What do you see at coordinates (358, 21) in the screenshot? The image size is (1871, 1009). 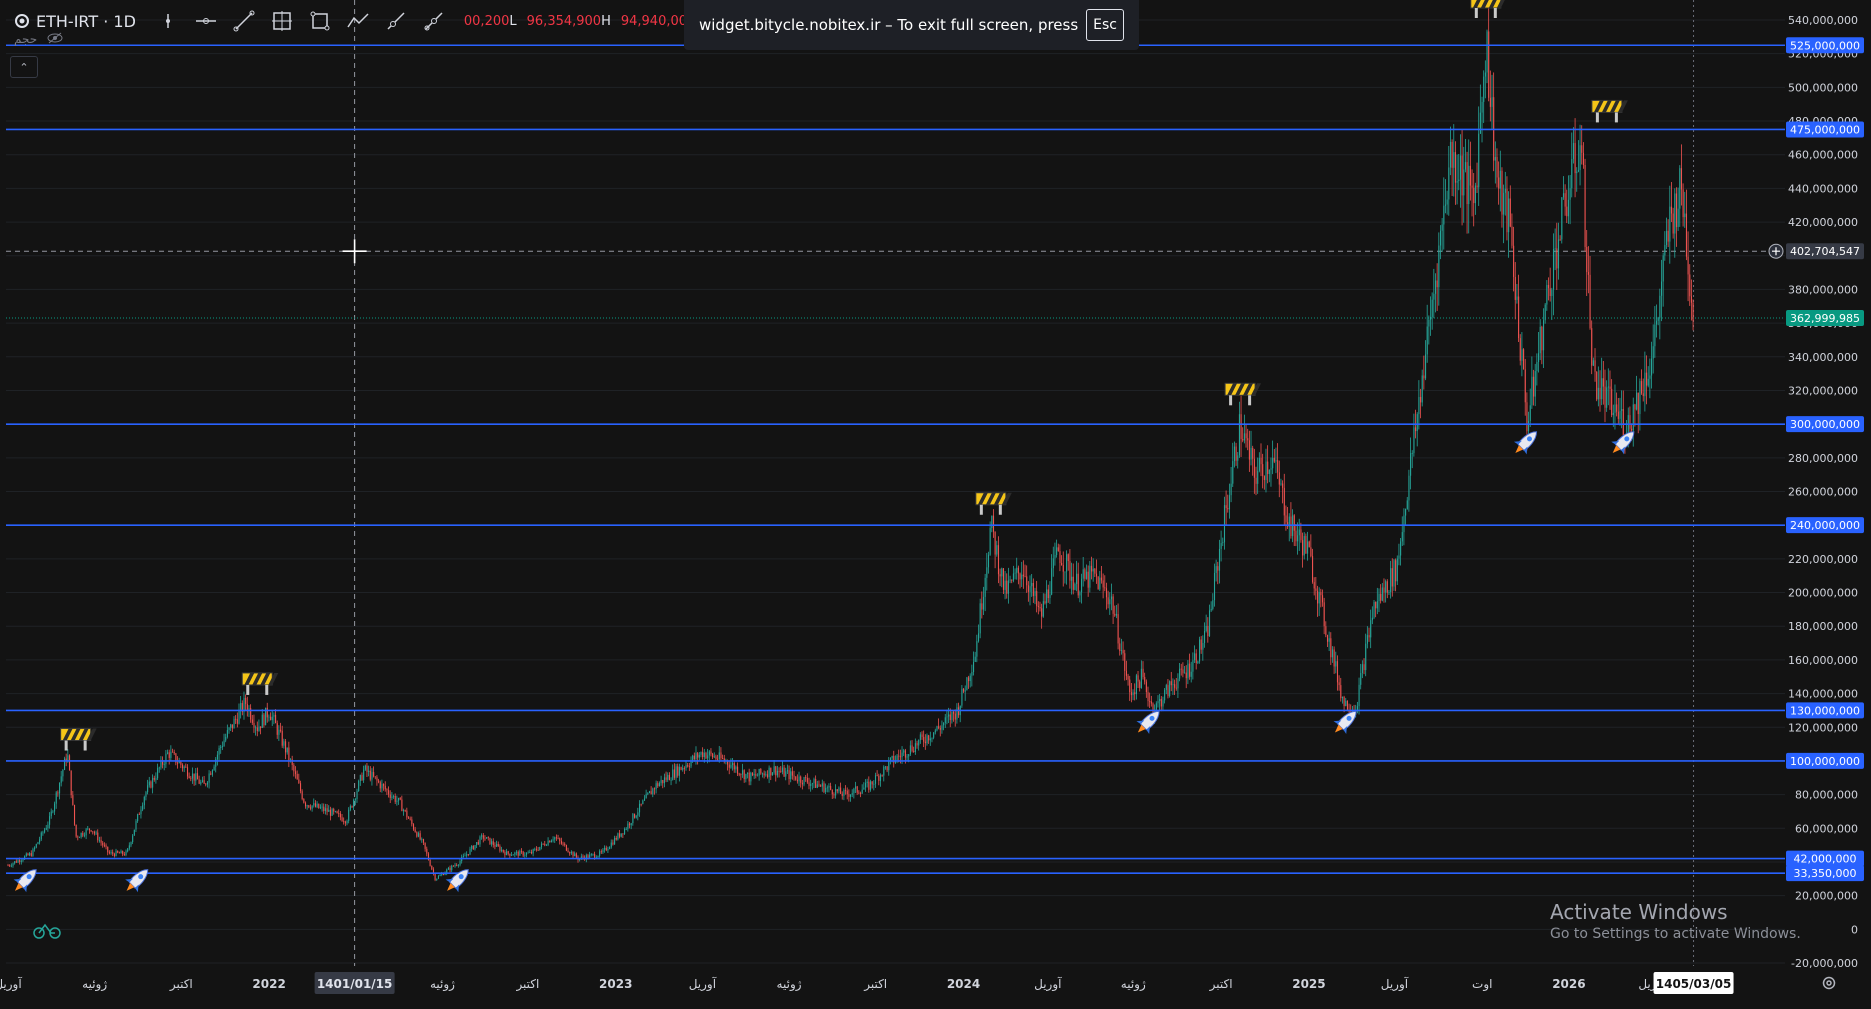 I see `path-icon` at bounding box center [358, 21].